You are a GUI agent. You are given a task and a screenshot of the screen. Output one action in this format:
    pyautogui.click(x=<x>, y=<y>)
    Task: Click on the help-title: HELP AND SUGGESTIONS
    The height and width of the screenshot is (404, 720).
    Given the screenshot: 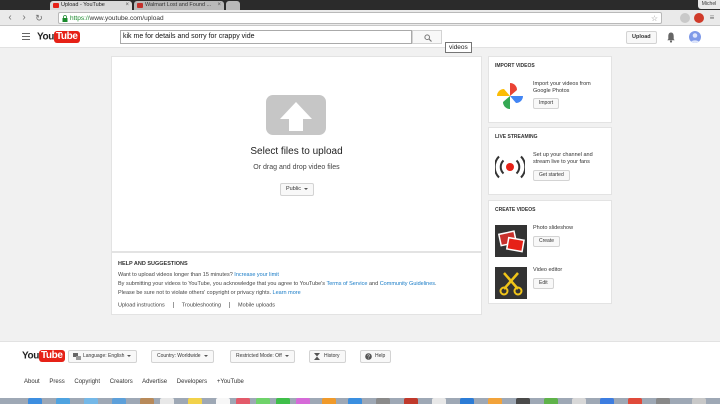 What is the action you would take?
    pyautogui.click(x=153, y=264)
    